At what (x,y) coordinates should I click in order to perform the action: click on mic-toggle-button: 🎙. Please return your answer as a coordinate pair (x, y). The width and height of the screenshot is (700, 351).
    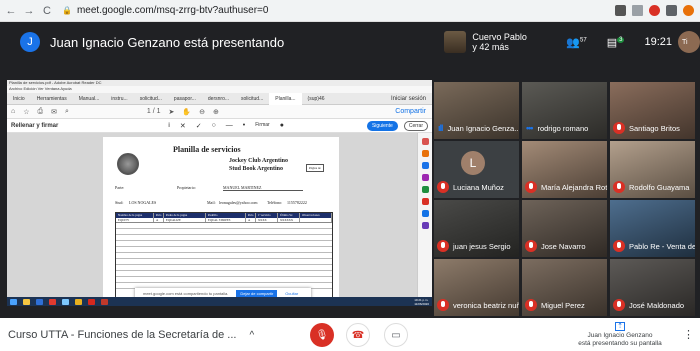
    Looking at the image, I should click on (322, 335).